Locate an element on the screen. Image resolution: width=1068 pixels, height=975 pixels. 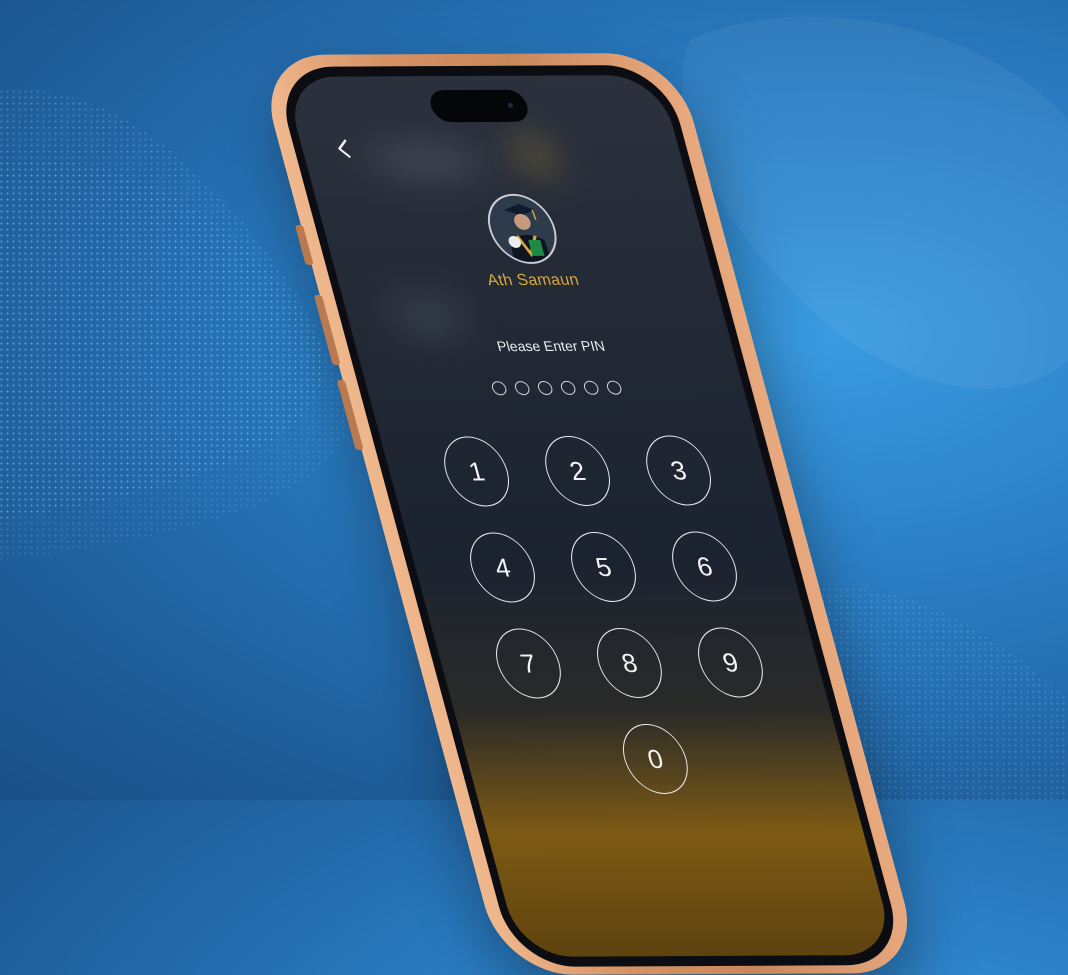
key-3: 3 is located at coordinates (679, 470).